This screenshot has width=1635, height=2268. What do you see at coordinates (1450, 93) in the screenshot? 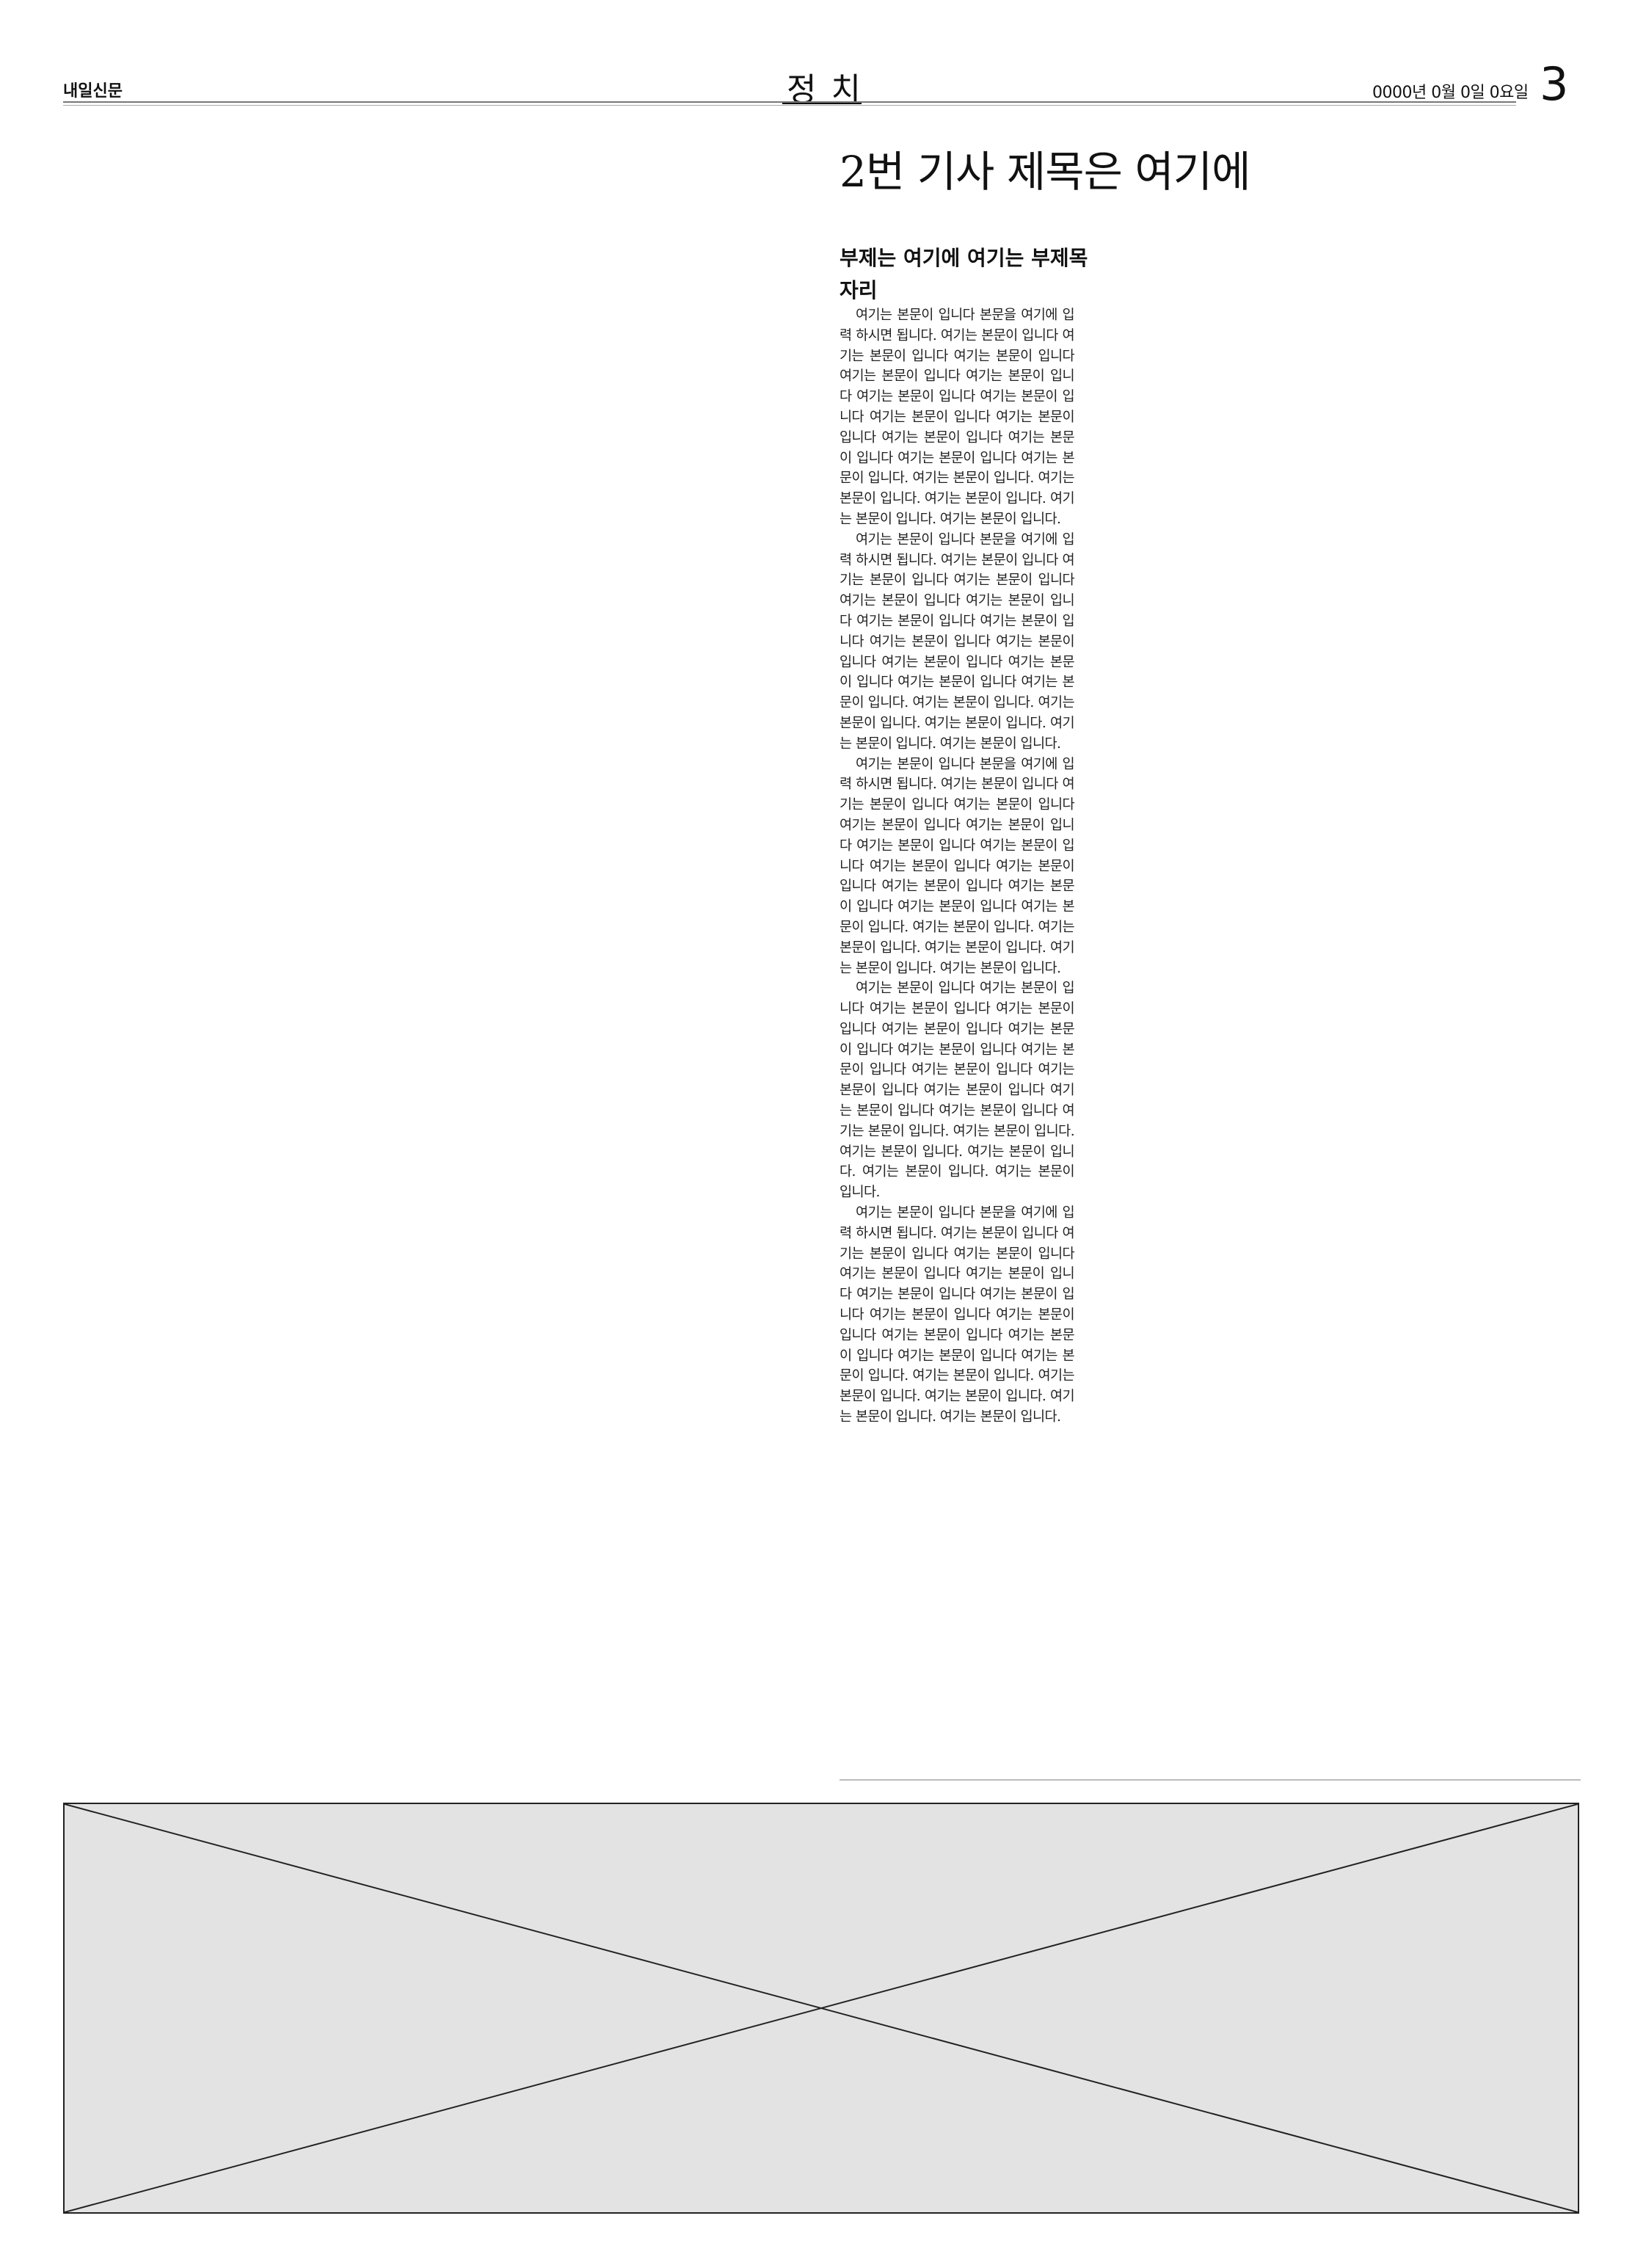
I see `issue-date: 0000년 0월 0일 0요일` at bounding box center [1450, 93].